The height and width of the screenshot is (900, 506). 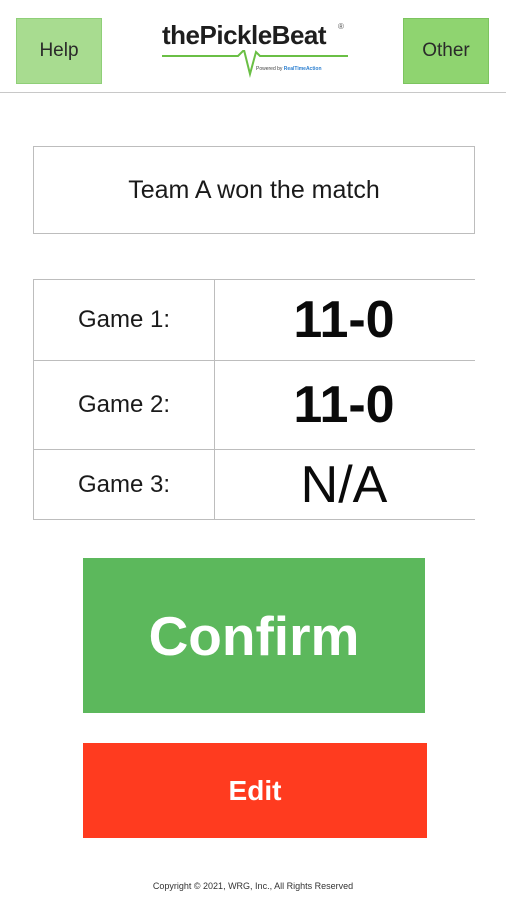 I want to click on logo-powered-by: Powered by, so click(x=269, y=69).